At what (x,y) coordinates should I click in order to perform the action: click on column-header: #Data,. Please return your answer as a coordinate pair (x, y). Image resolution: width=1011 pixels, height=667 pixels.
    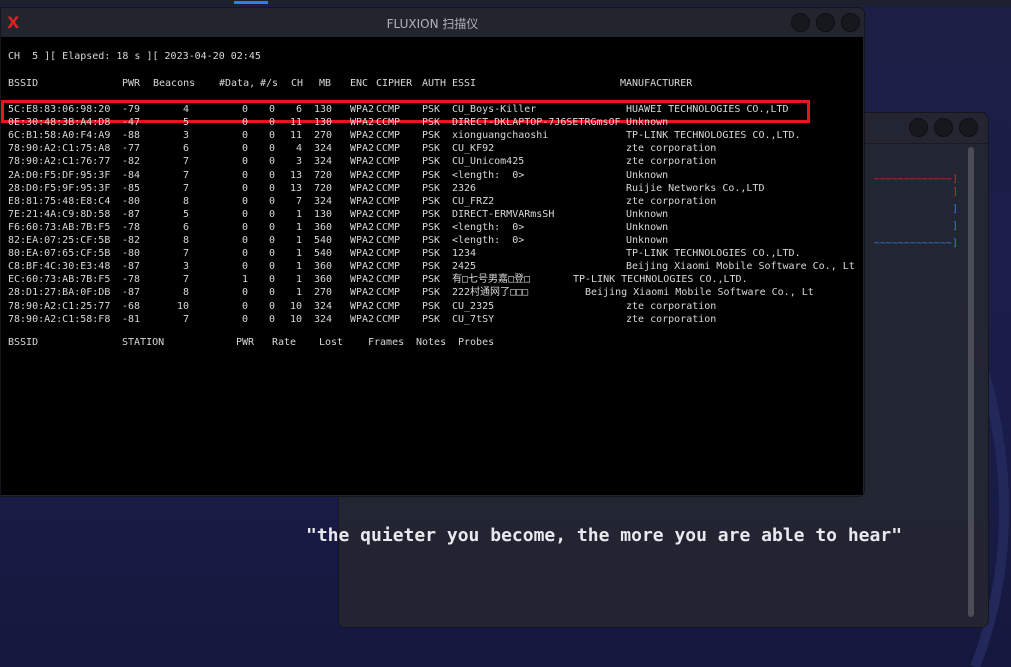
    Looking at the image, I should click on (237, 83).